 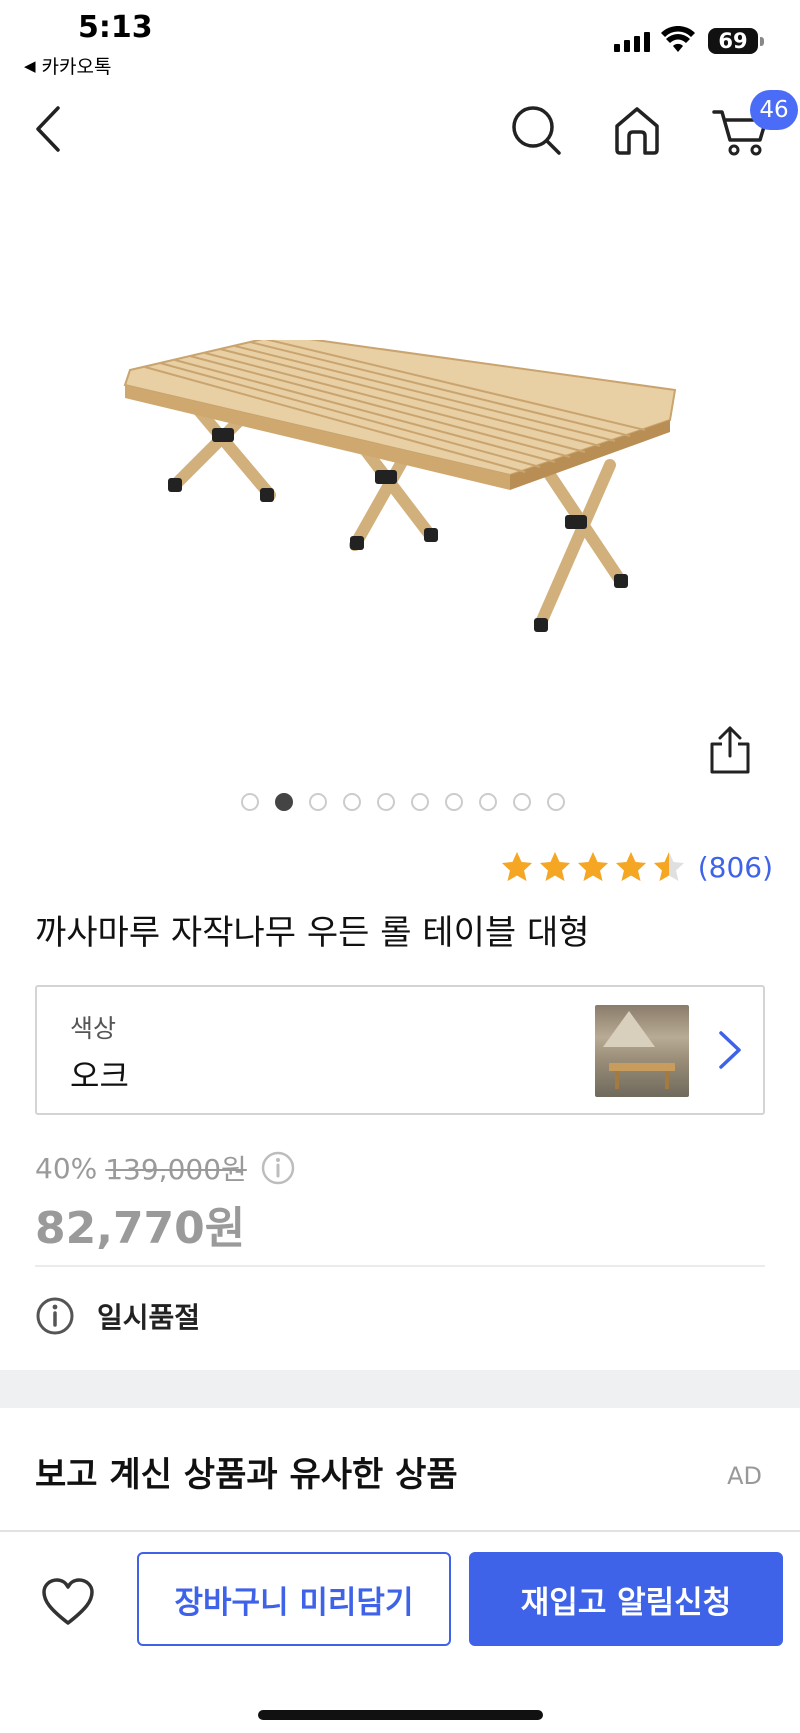 What do you see at coordinates (400, 1050) in the screenshot?
I see `option-selector: 색상 오크` at bounding box center [400, 1050].